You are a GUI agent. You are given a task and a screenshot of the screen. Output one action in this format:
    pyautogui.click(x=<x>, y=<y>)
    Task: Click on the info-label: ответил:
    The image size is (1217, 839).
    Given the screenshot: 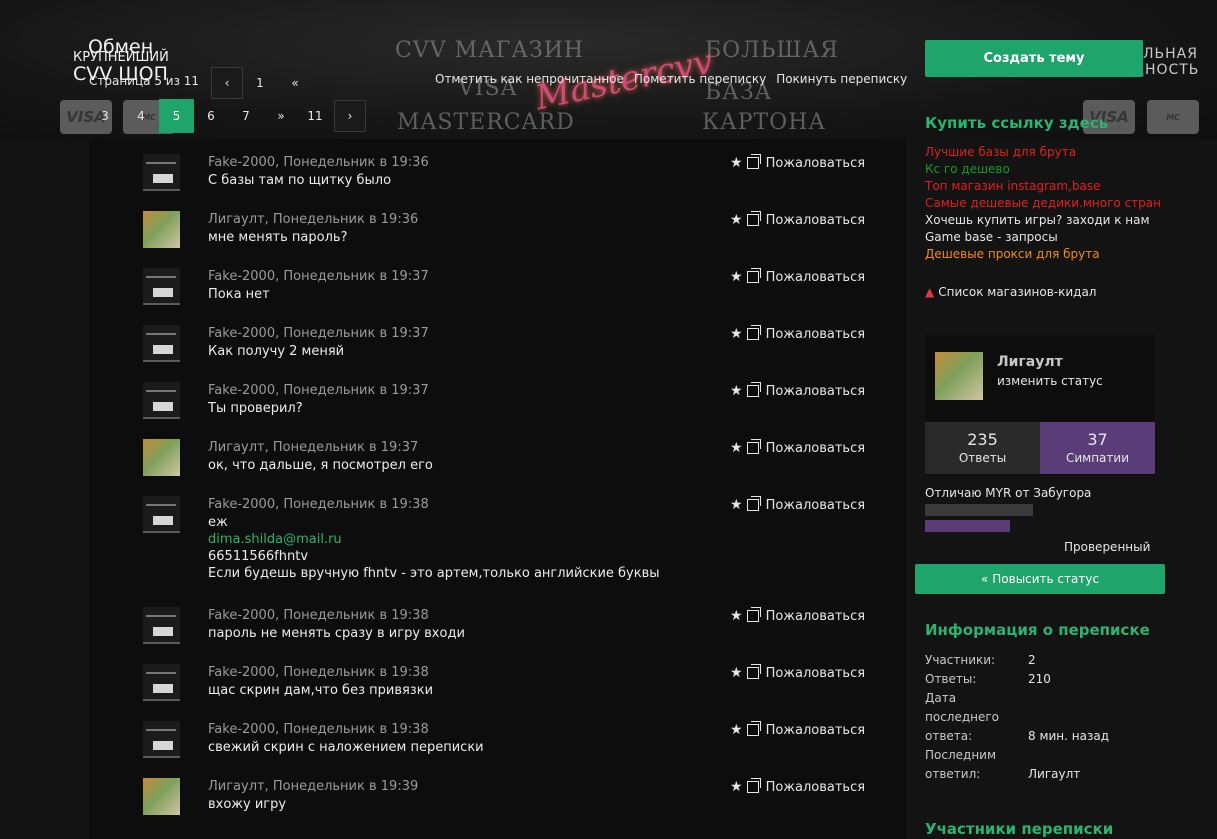 What is the action you would take?
    pyautogui.click(x=953, y=774)
    